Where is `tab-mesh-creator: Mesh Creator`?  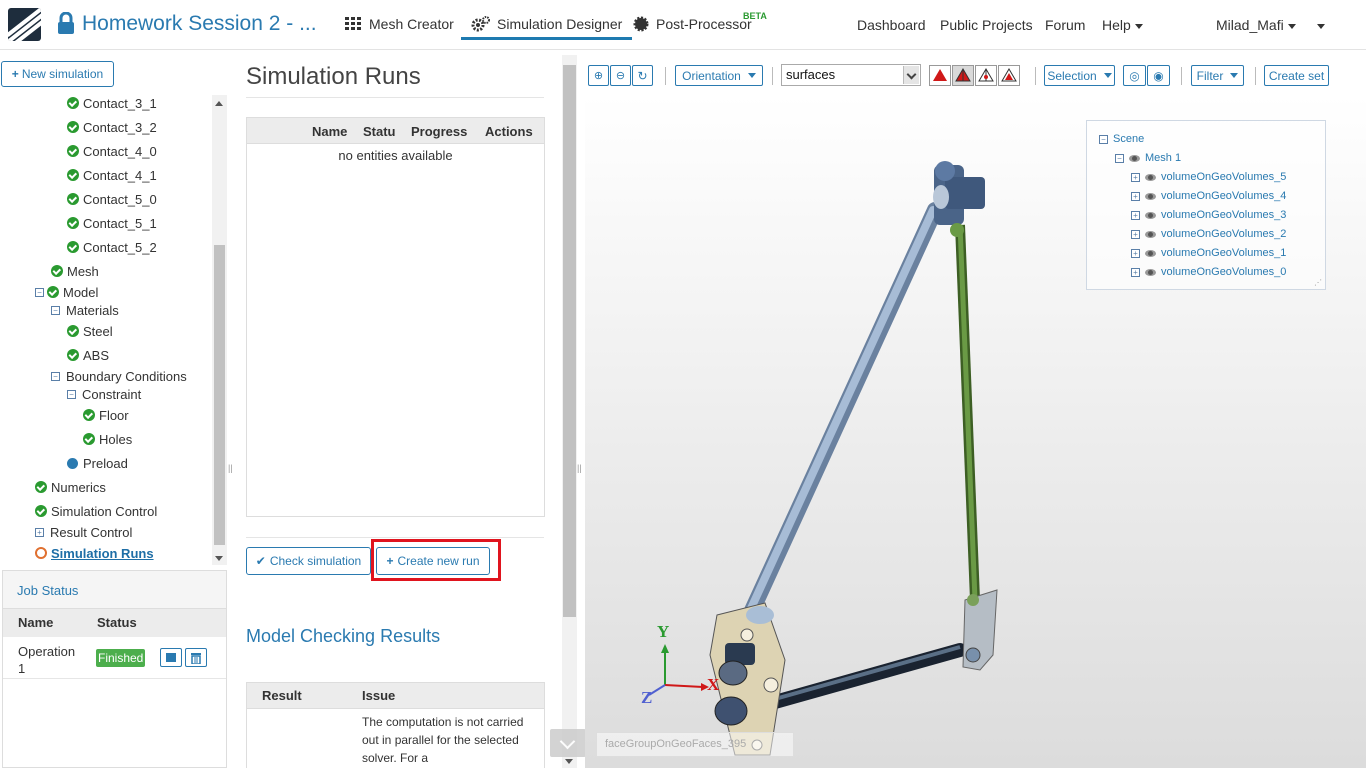
tab-mesh-creator: Mesh Creator is located at coordinates (399, 24).